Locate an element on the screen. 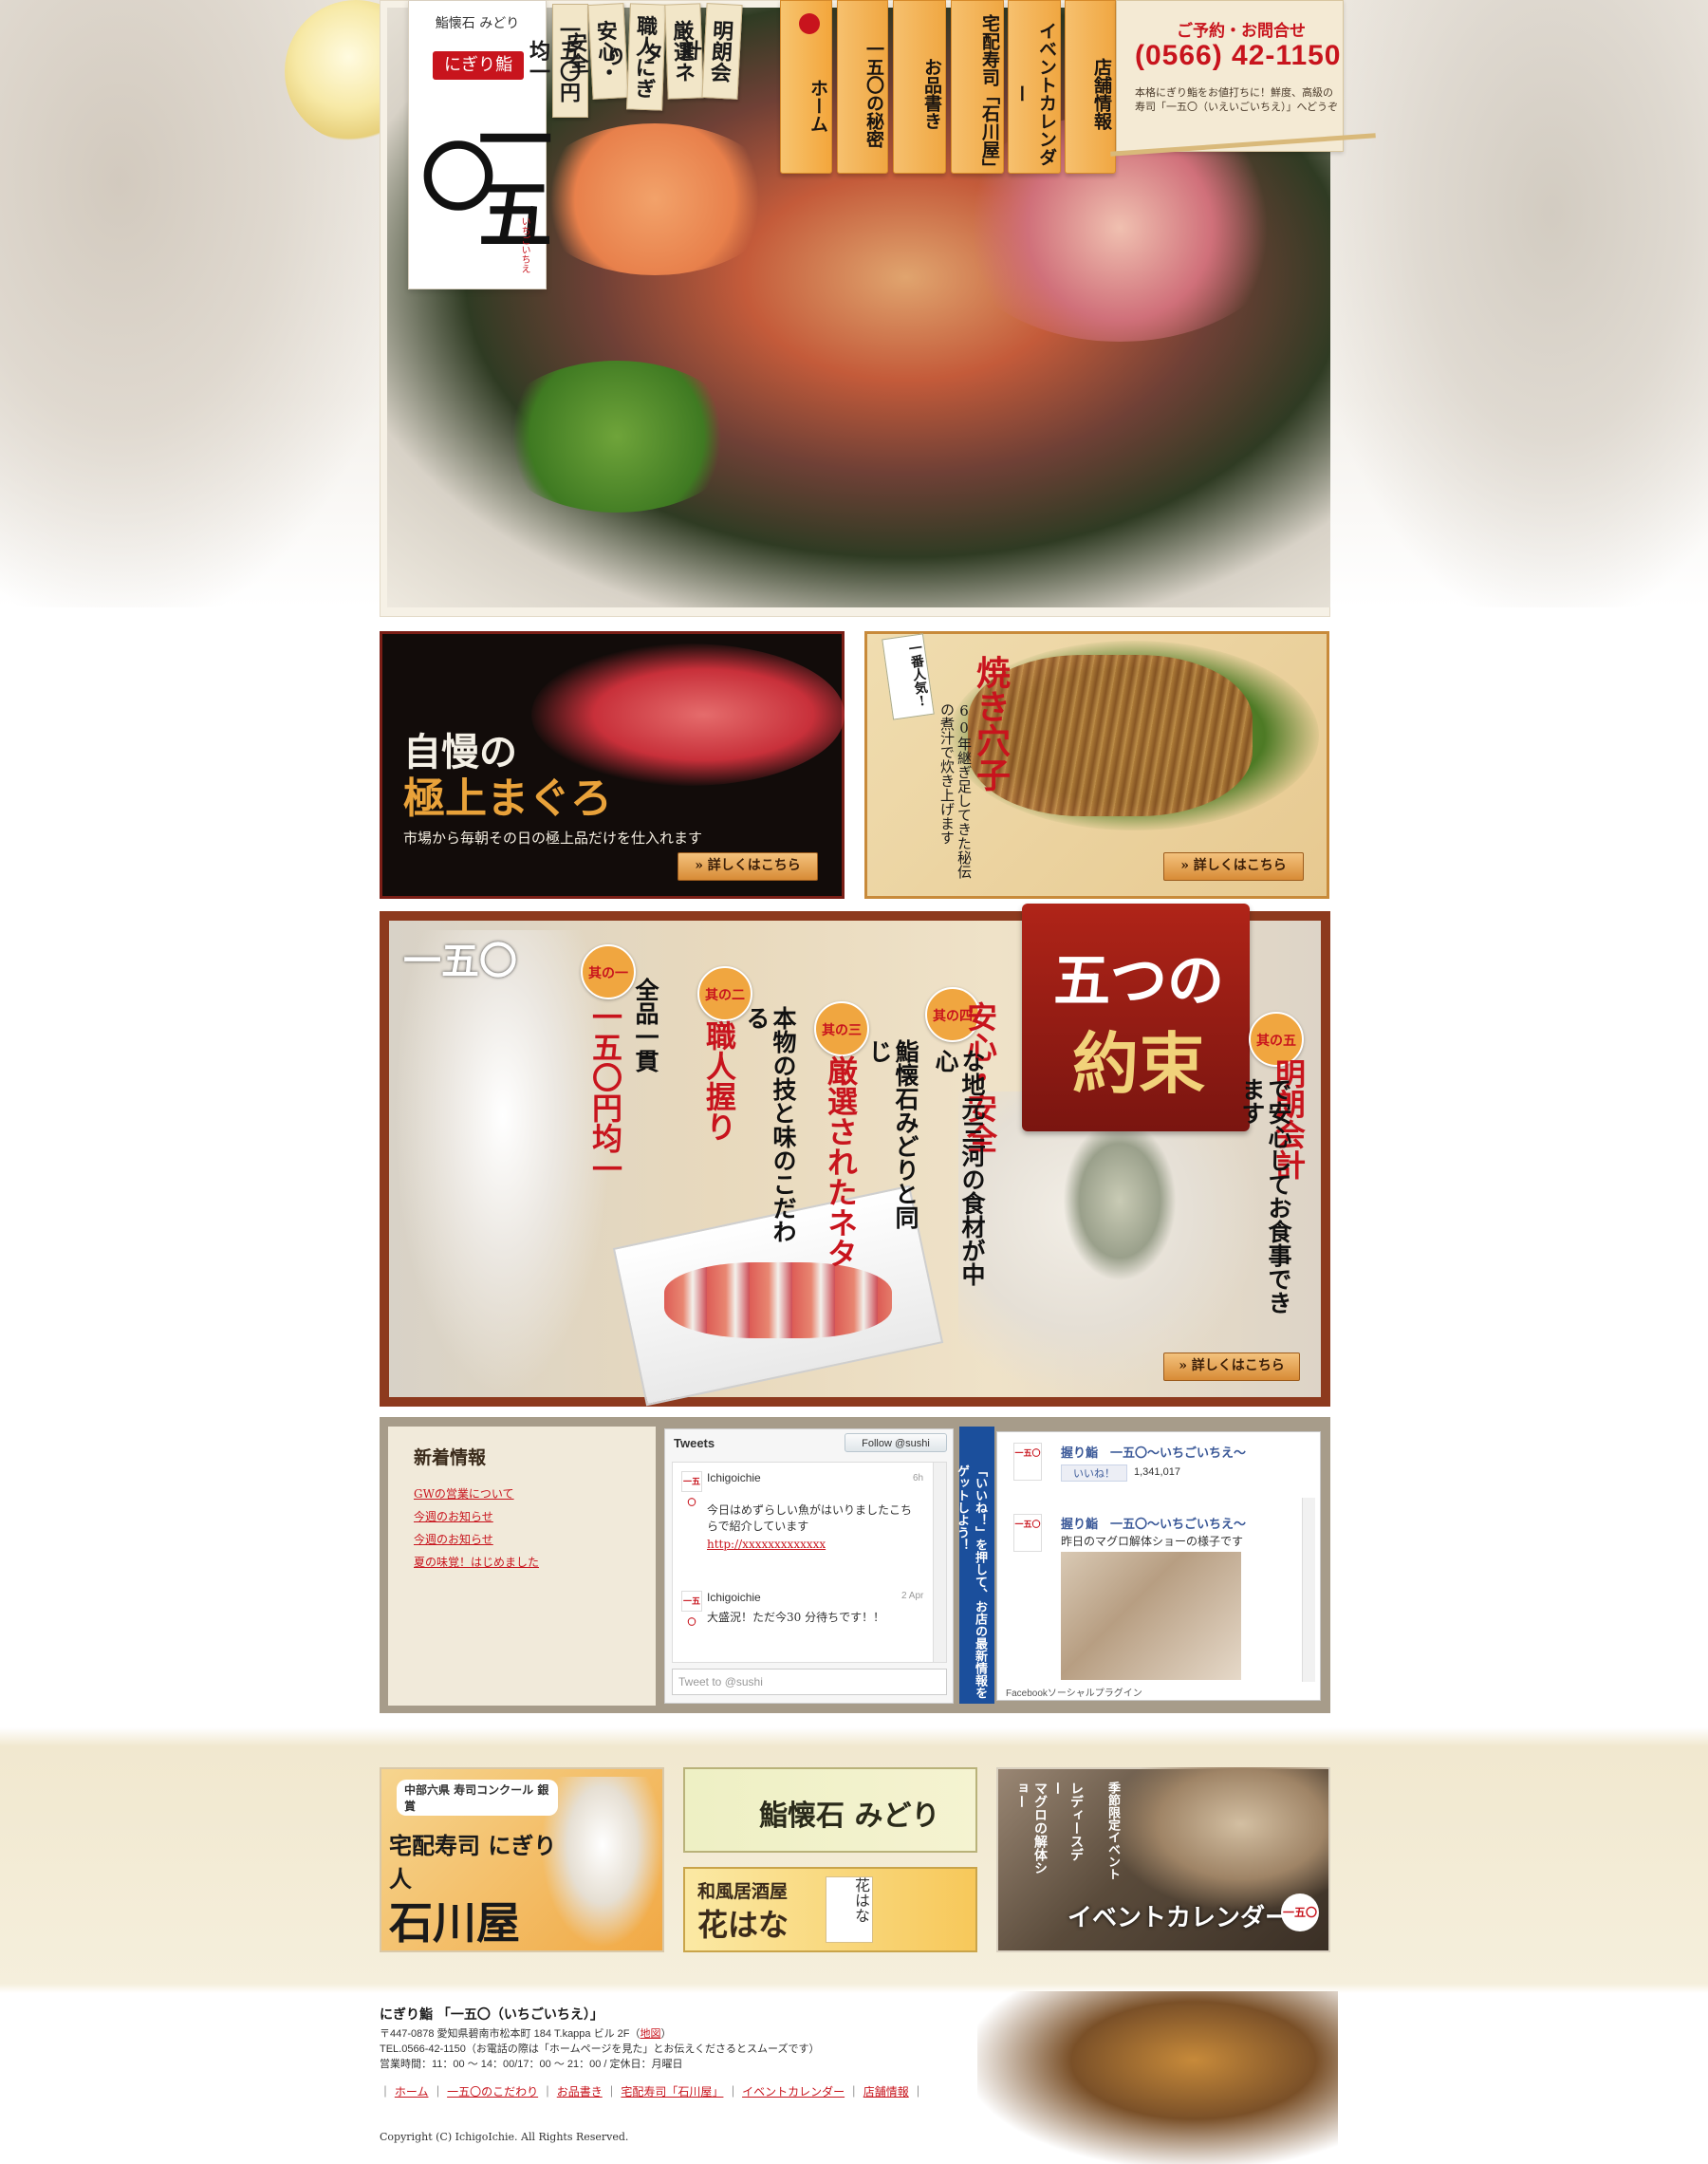 Image resolution: width=1708 pixels, height=2164 pixels. footer-name: にぎり鮨 「一五〇（いちごいちえ）」 is located at coordinates (491, 2015).